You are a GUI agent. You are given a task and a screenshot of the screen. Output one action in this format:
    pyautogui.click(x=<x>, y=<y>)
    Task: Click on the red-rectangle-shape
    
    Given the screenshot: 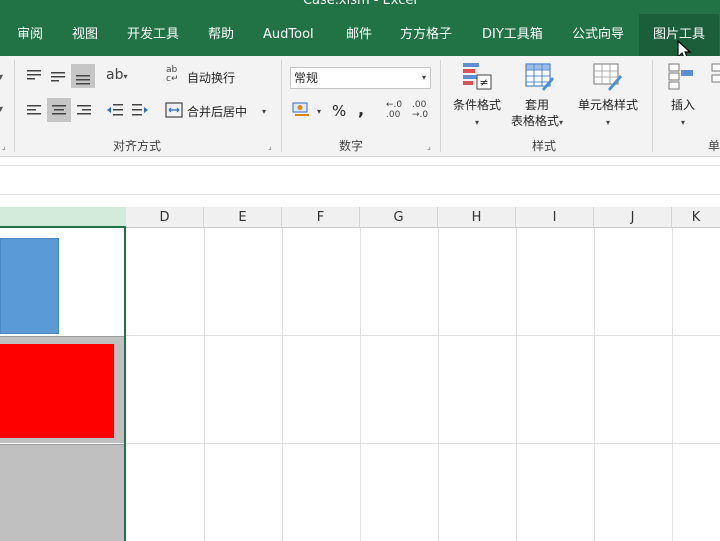 What is the action you would take?
    pyautogui.click(x=57, y=391)
    